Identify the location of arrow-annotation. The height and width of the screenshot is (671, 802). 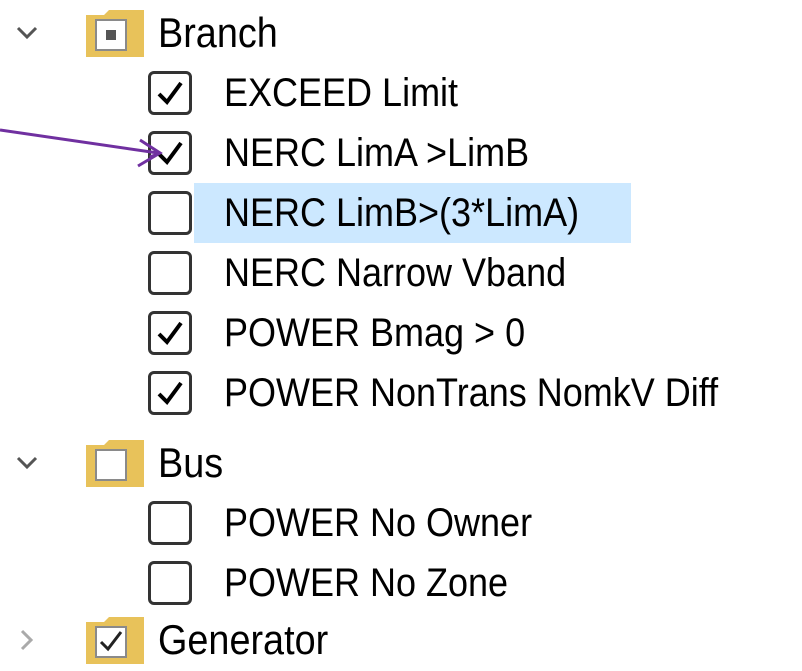
(81, 148).